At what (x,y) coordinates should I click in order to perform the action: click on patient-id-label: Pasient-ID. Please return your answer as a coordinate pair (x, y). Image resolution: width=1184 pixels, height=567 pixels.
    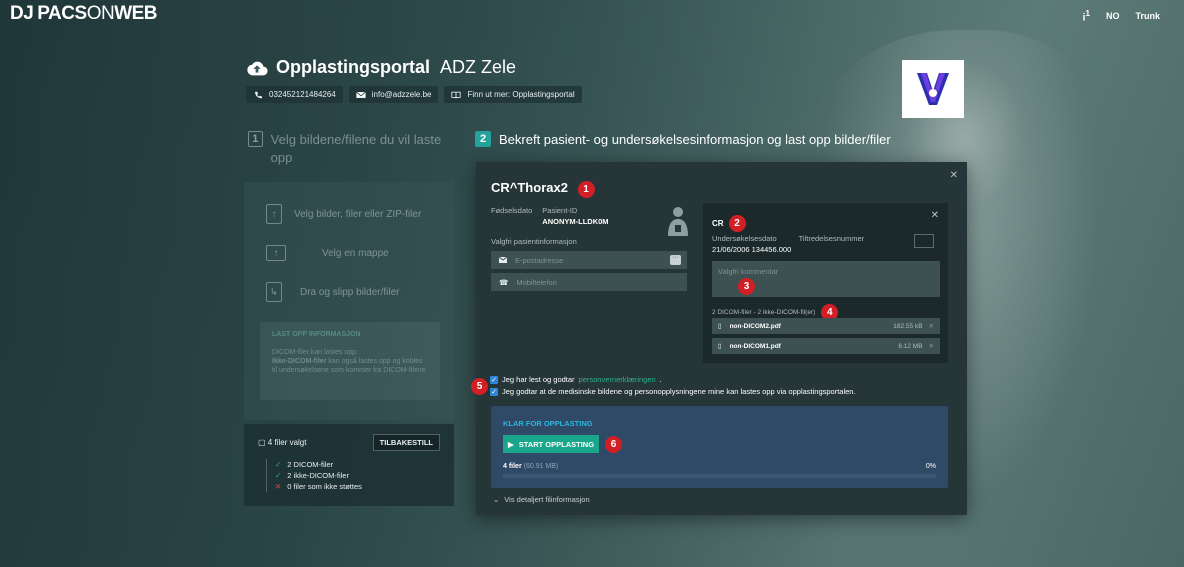
    Looking at the image, I should click on (560, 210).